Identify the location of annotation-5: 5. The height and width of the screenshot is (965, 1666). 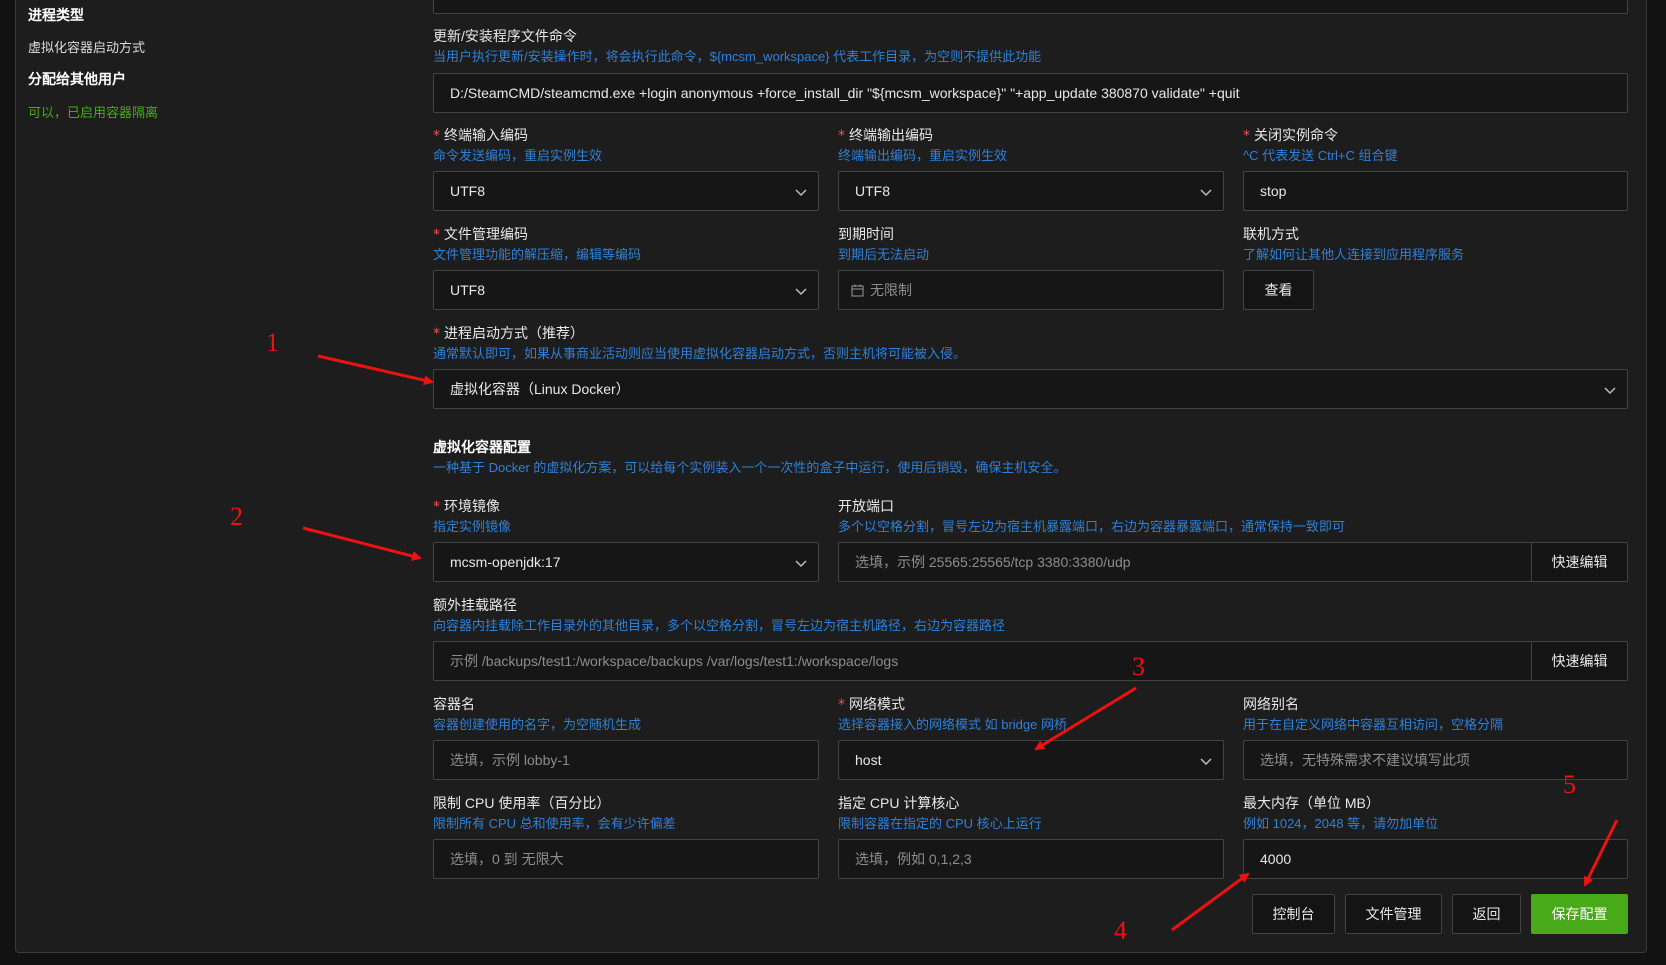
(1569, 784).